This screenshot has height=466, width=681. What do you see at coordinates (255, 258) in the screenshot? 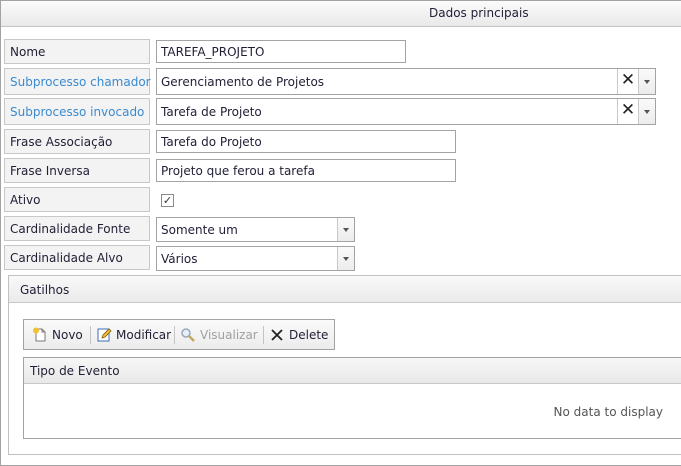
I see `cardinalidade-alvo-select: Vários` at bounding box center [255, 258].